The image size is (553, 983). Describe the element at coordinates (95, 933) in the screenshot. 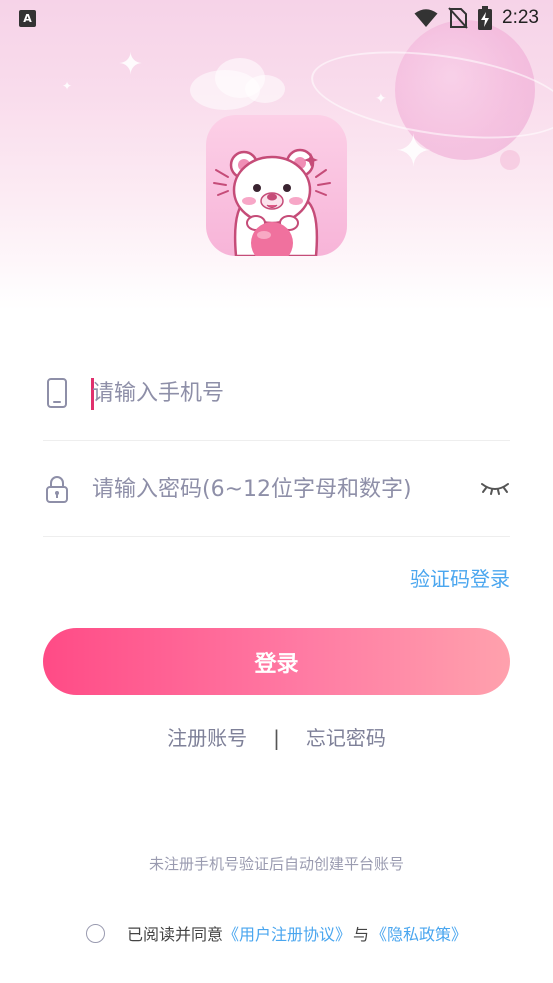

I see `agreement-checkbox` at that location.